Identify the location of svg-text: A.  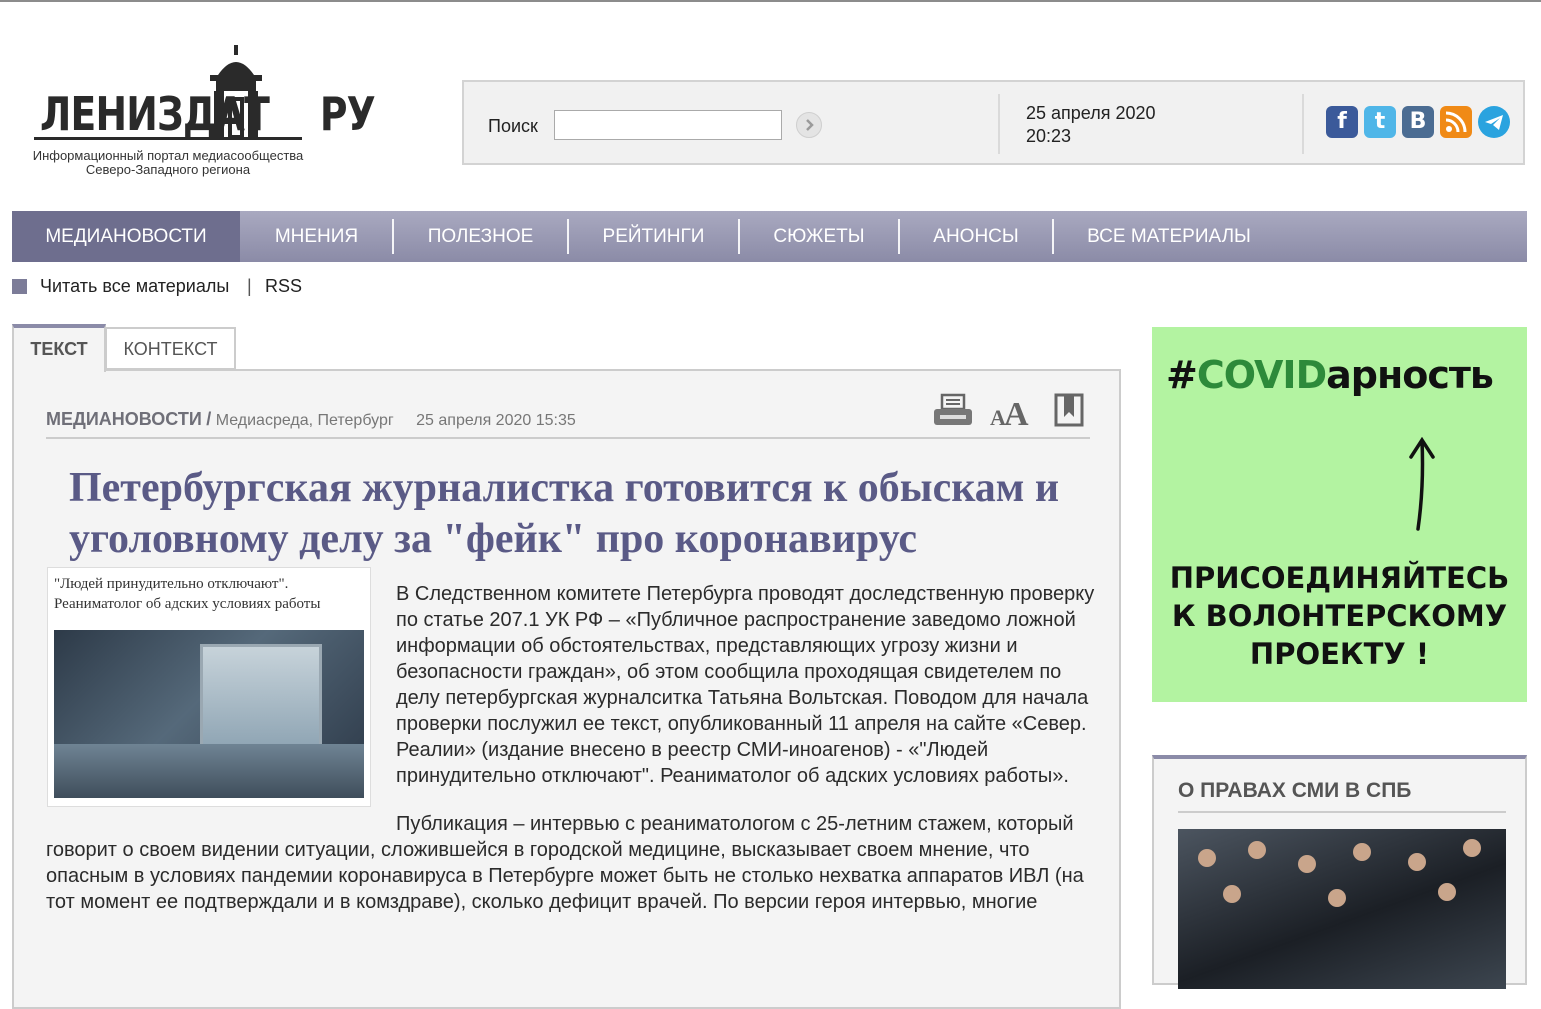
(1016, 412).